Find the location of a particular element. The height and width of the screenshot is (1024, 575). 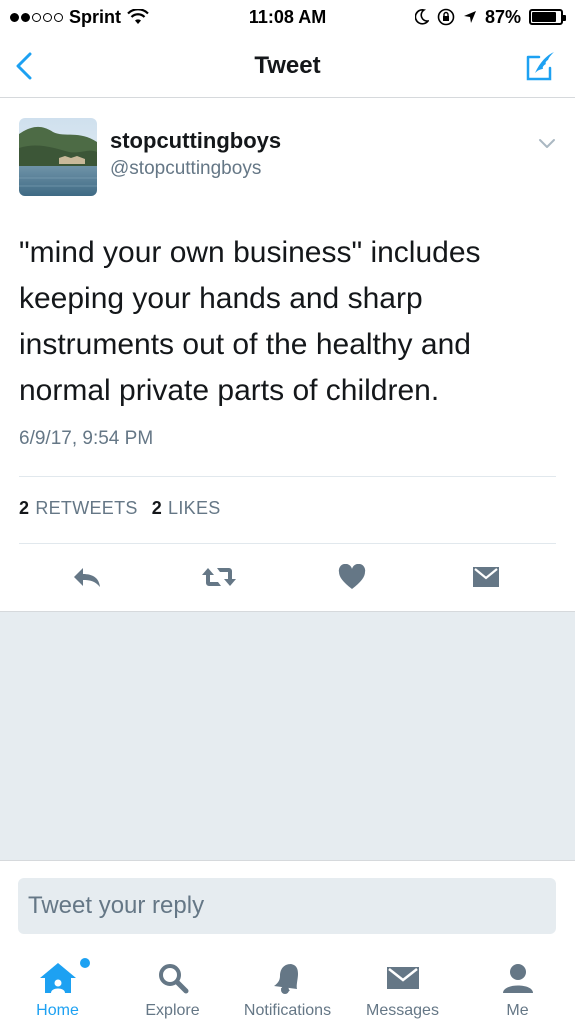

like-button is located at coordinates (352, 577).